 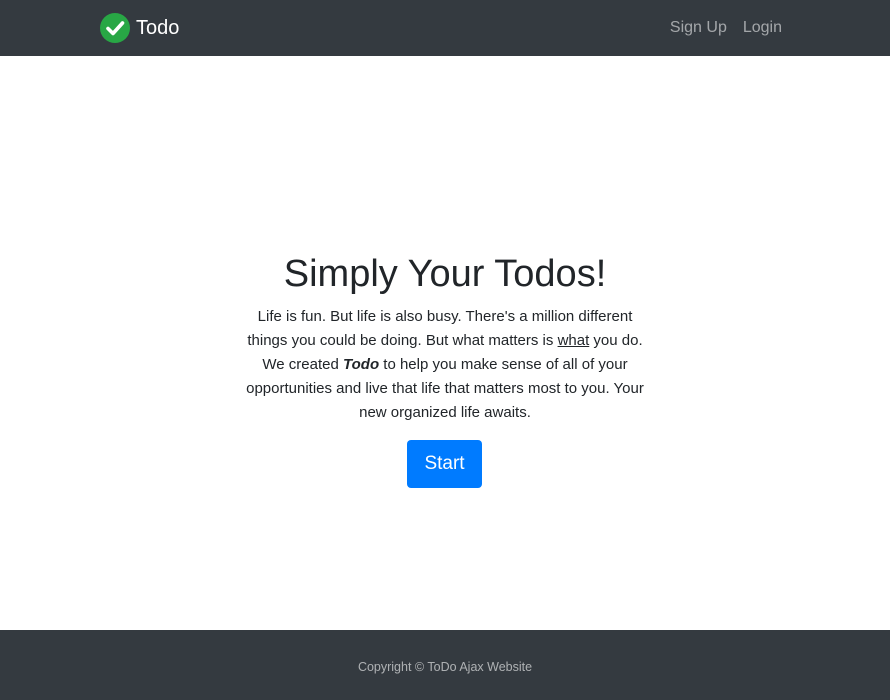 I want to click on login-link: Login, so click(x=762, y=28).